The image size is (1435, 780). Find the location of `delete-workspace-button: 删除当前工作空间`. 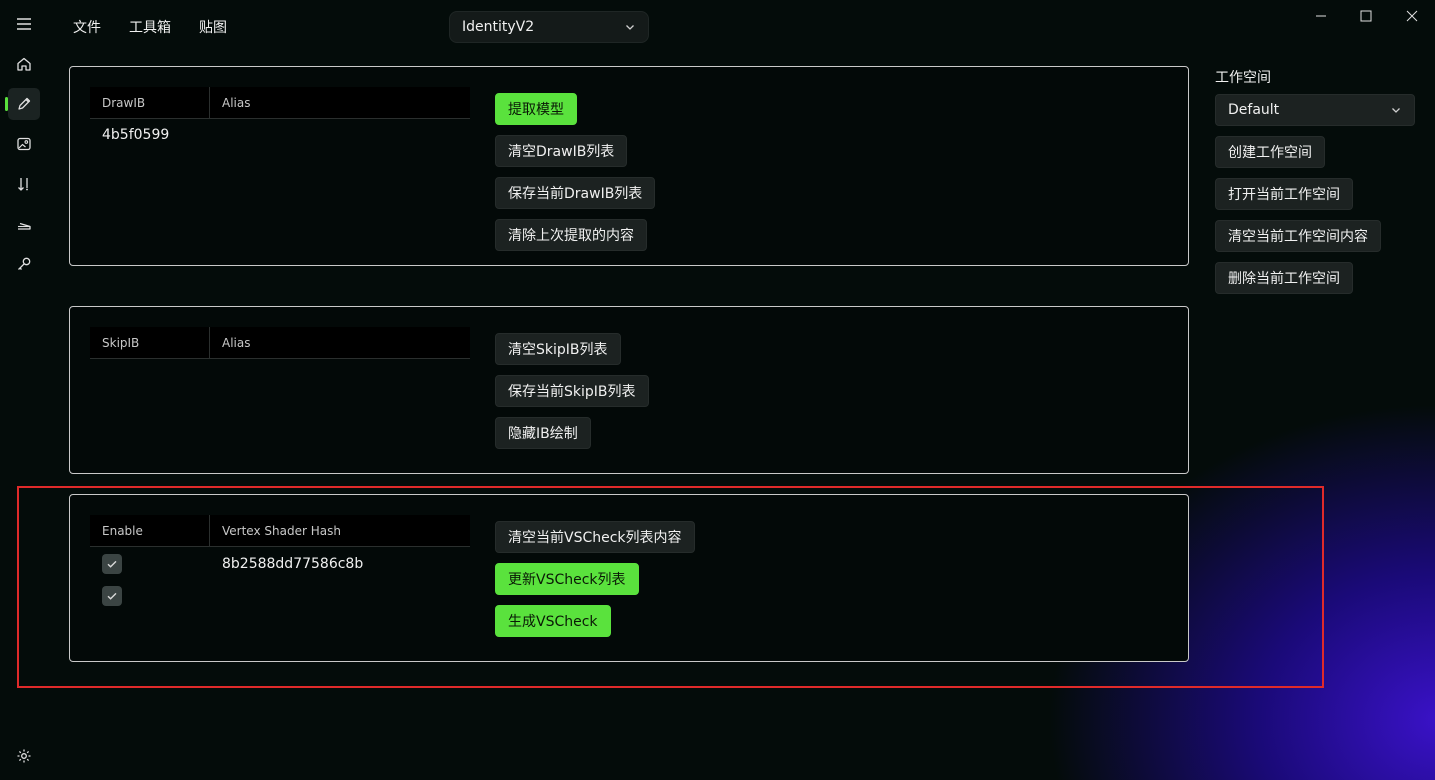

delete-workspace-button: 删除当前工作空间 is located at coordinates (1284, 278).